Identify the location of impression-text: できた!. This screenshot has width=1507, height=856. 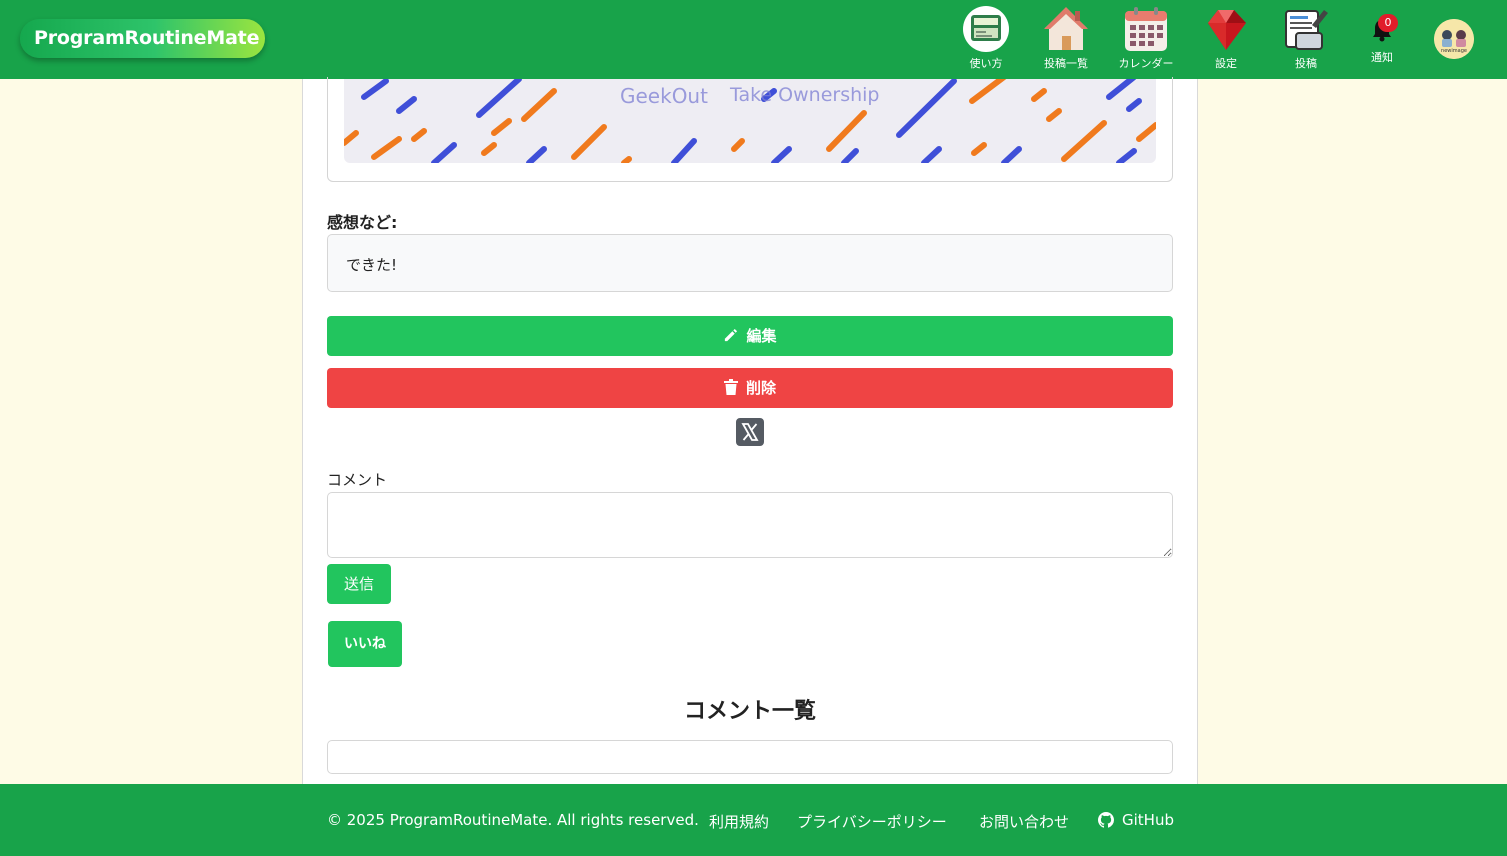
(750, 263).